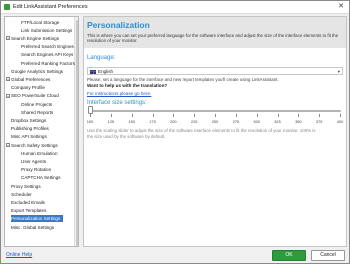 The image size is (350, 264). I want to click on language-select-value: English, so click(106, 71).